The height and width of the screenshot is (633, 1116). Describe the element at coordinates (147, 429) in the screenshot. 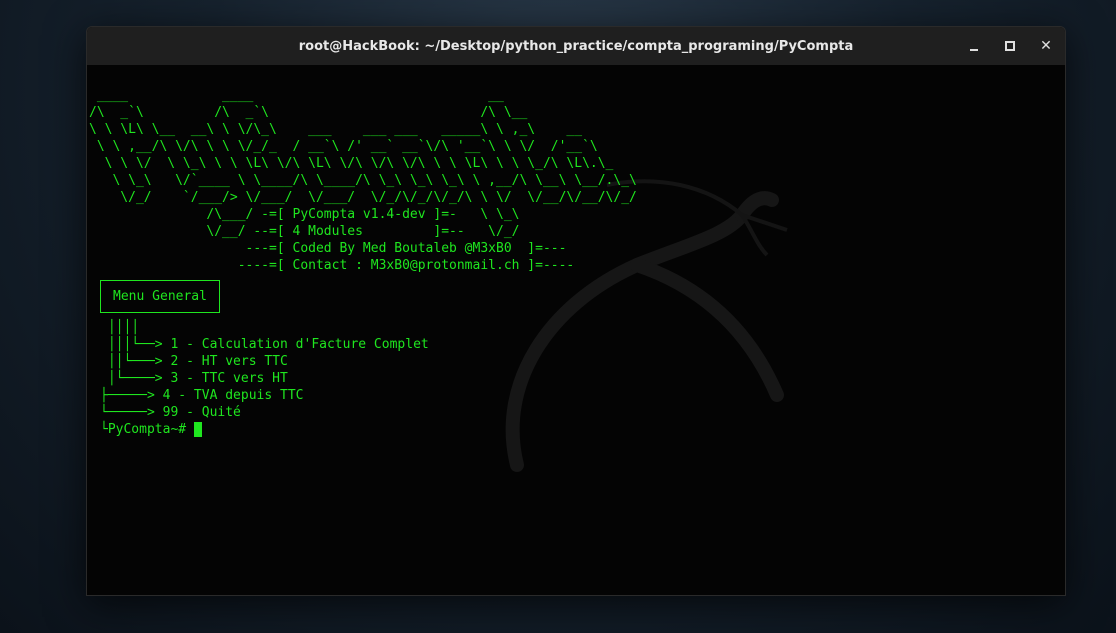

I see `prompt-text: PyCompta~#` at that location.